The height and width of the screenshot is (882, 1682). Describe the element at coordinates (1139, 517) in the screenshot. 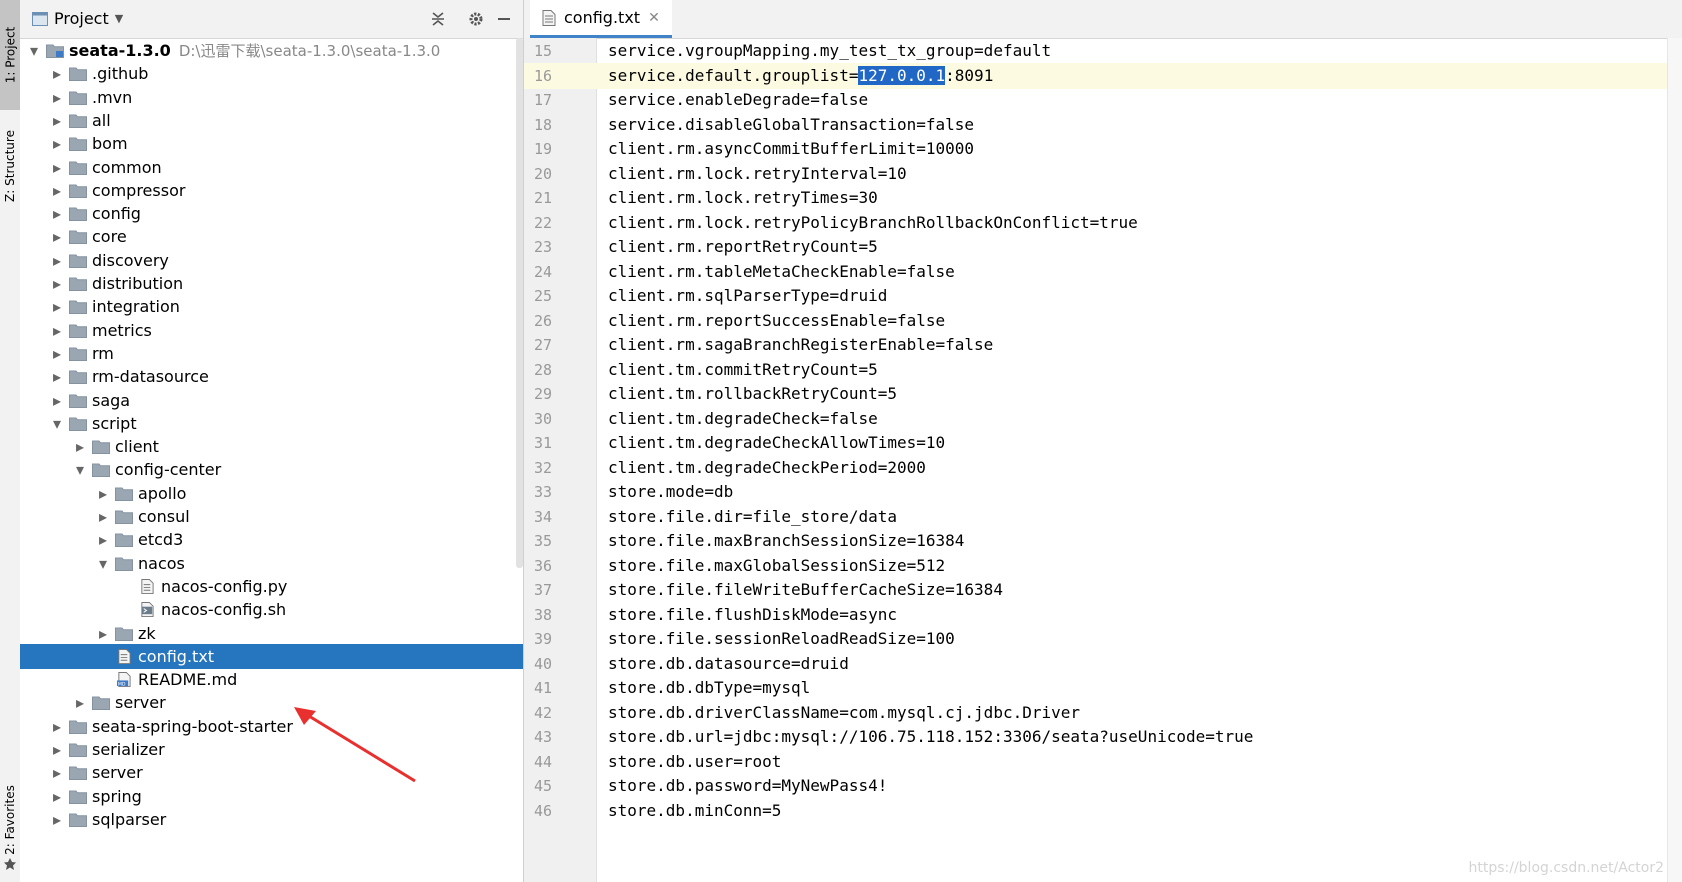

I see `code-line: store.file.dir=file_store/data` at that location.